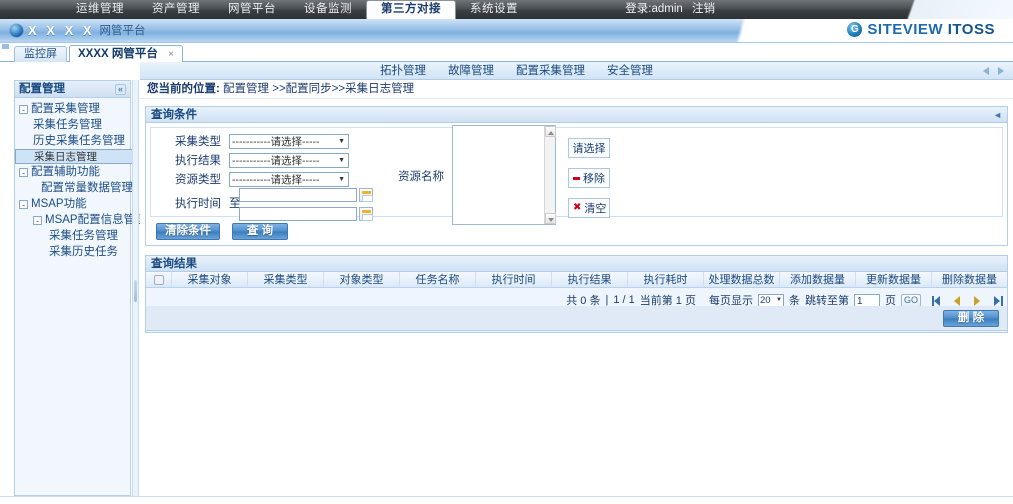 This screenshot has width=1013, height=504. I want to click on go-button: GO, so click(910, 300).